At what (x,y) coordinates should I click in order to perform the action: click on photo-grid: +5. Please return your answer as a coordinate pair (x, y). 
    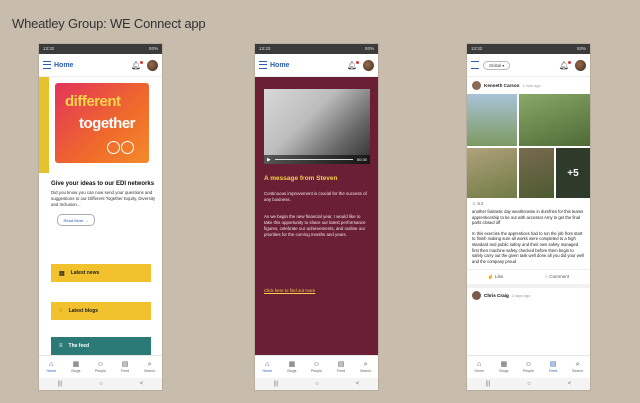
    Looking at the image, I should click on (528, 146).